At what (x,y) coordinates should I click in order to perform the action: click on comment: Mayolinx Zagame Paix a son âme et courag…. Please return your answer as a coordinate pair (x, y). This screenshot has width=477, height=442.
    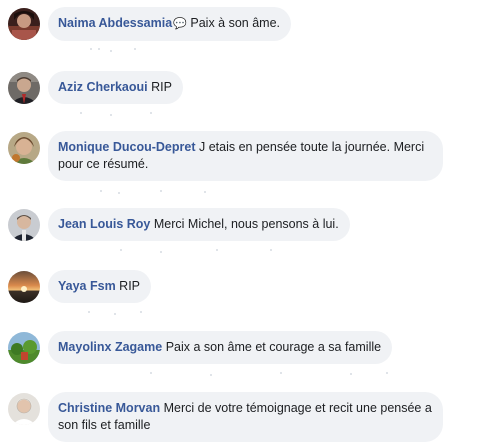
    Looking at the image, I should click on (200, 347).